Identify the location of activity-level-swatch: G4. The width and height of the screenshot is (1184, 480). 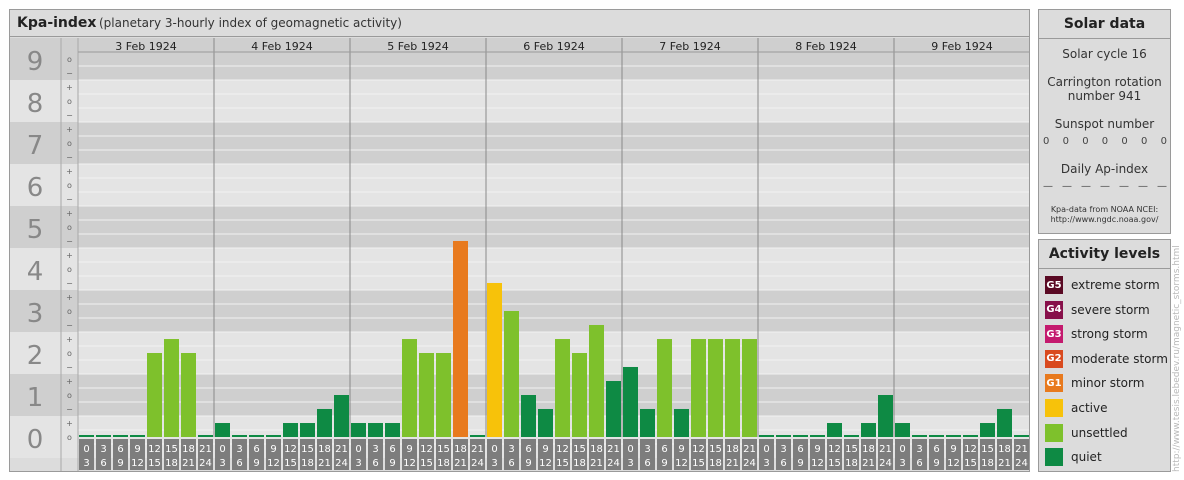
(1054, 309).